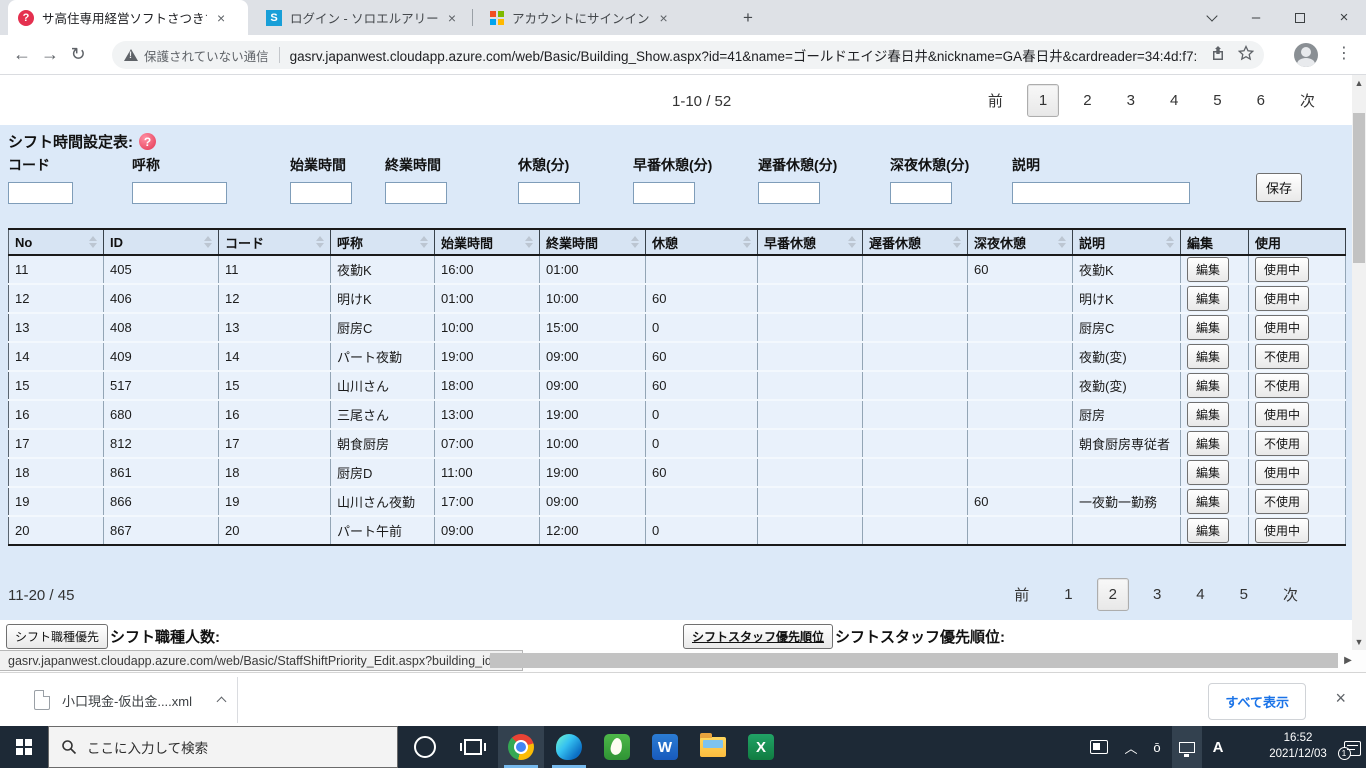  What do you see at coordinates (487, 242) in the screenshot?
I see `column-header: 始業時間` at bounding box center [487, 242].